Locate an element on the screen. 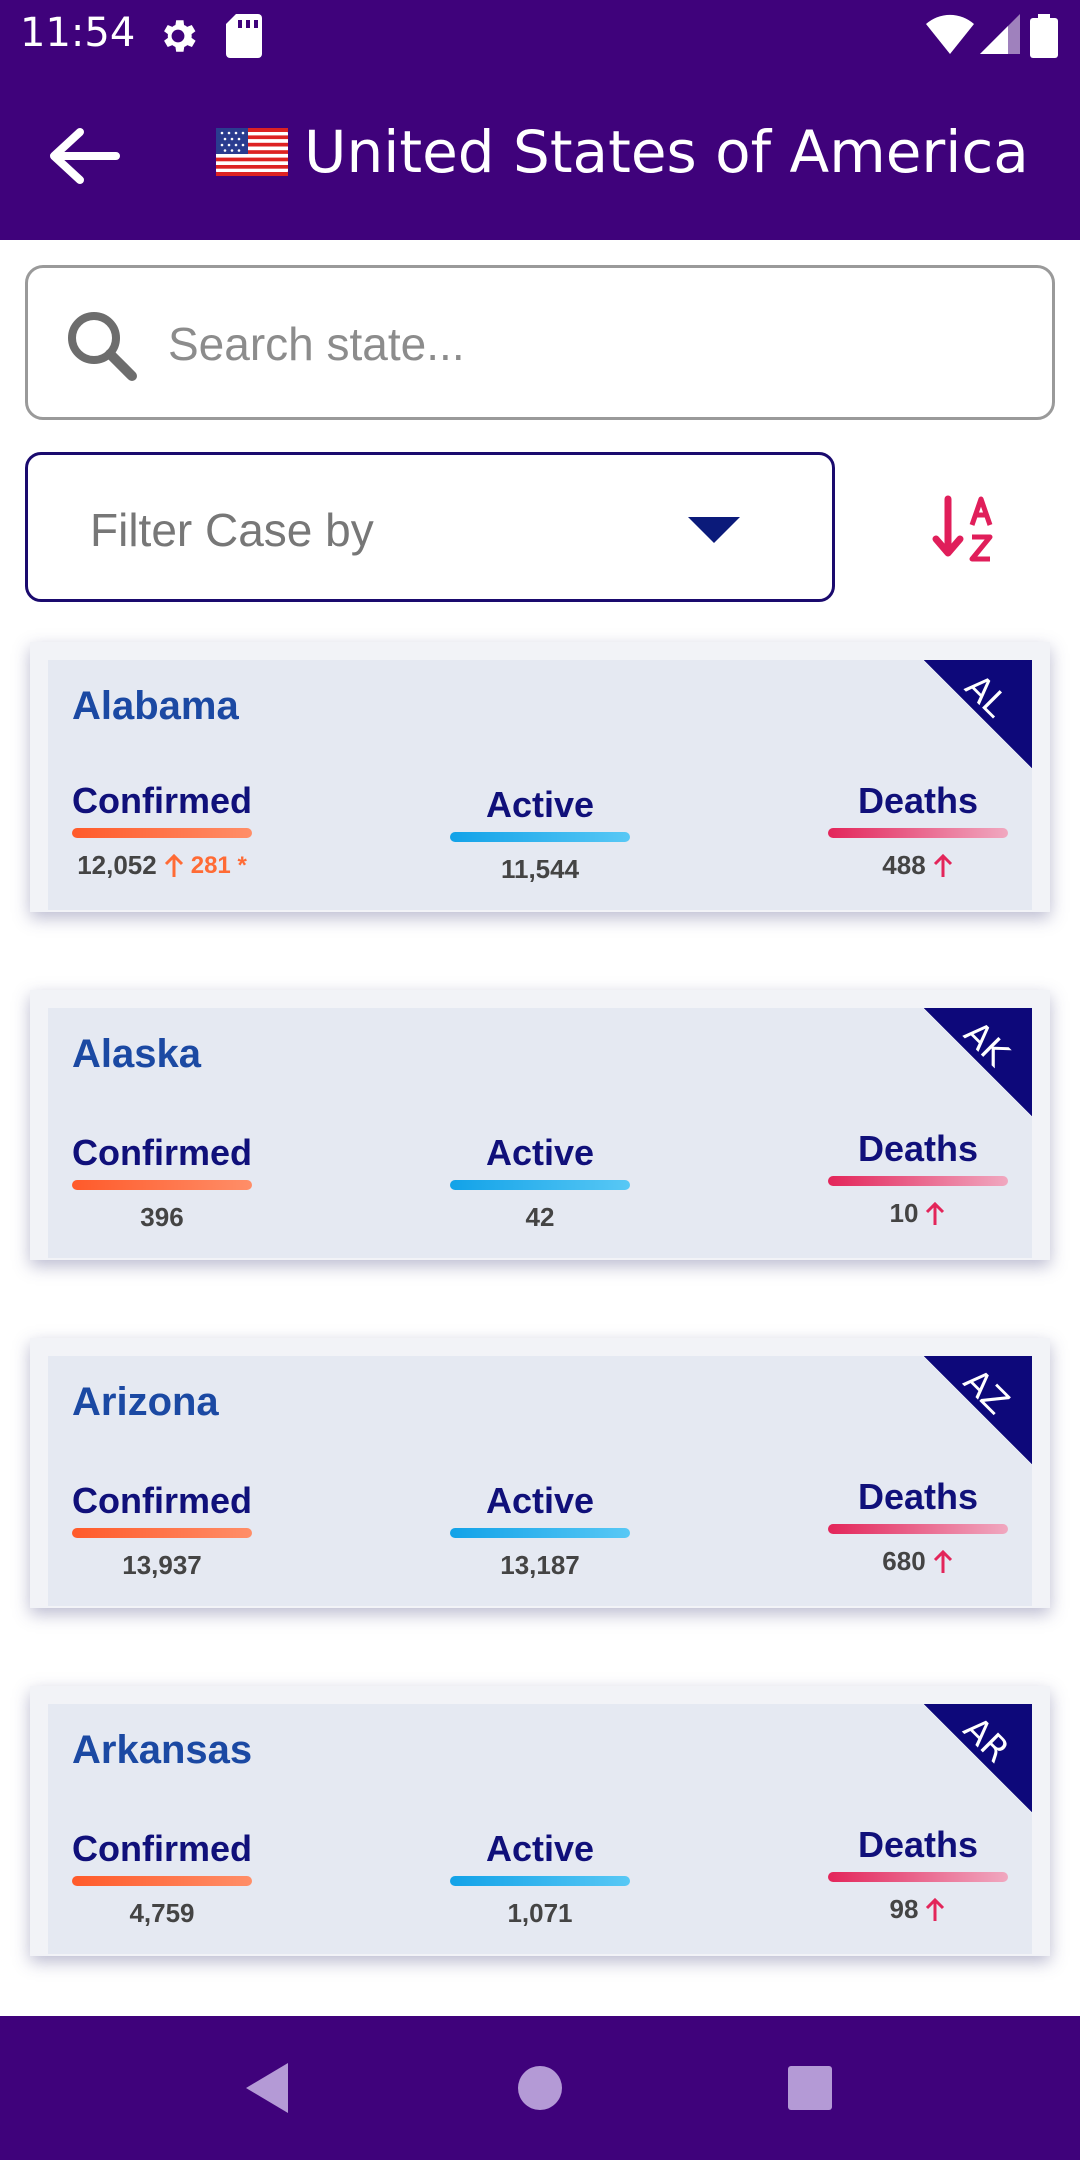 The width and height of the screenshot is (1080, 2160). deaths-value-row: 98 is located at coordinates (918, 1909).